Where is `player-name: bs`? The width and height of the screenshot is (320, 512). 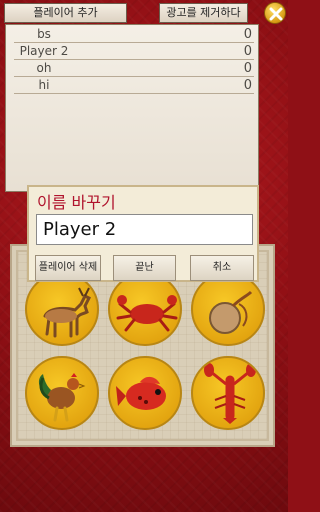 player-name: bs is located at coordinates (44, 34).